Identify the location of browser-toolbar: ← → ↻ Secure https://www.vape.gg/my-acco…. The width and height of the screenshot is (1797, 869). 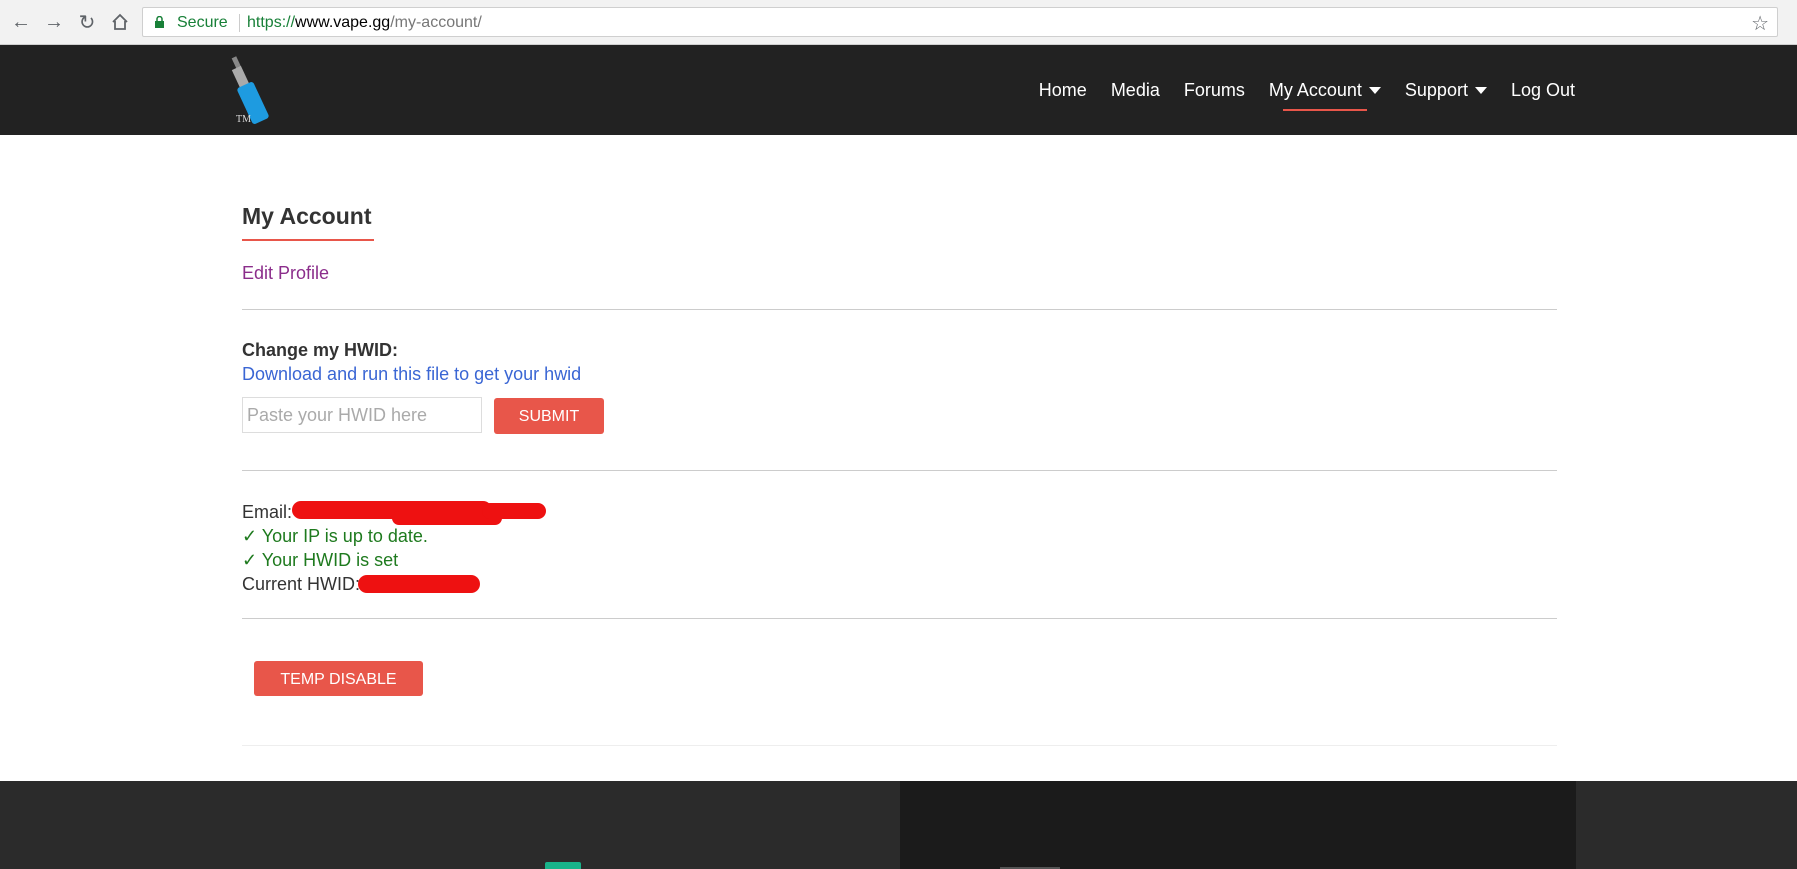
(898, 22).